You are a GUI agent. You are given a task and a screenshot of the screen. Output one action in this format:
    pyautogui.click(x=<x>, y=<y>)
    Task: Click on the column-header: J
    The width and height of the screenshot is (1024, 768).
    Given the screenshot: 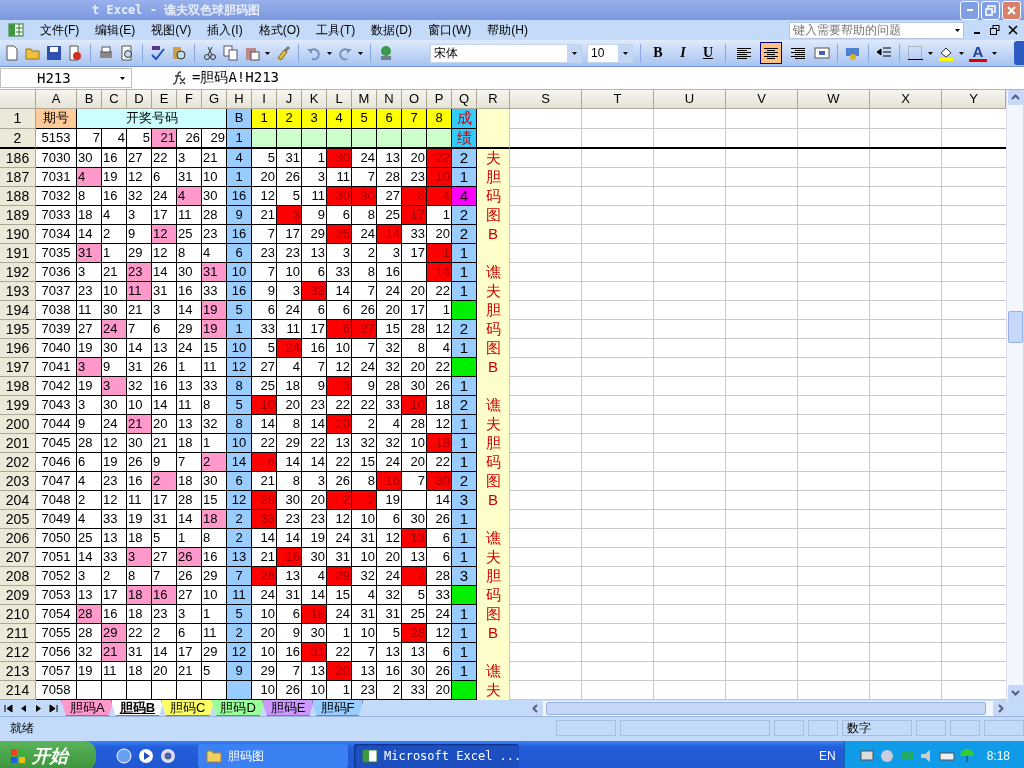 What is the action you would take?
    pyautogui.click(x=289, y=99)
    